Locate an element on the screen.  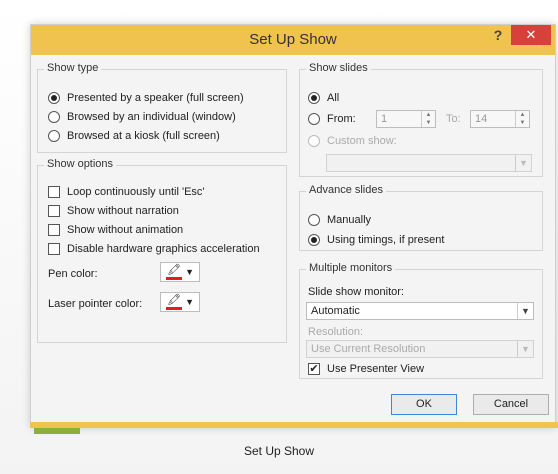
radio-label: From: is located at coordinates (341, 119).